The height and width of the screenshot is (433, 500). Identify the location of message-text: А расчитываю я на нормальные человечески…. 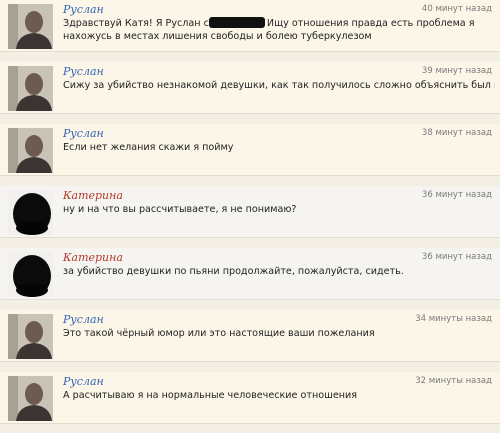
(210, 395).